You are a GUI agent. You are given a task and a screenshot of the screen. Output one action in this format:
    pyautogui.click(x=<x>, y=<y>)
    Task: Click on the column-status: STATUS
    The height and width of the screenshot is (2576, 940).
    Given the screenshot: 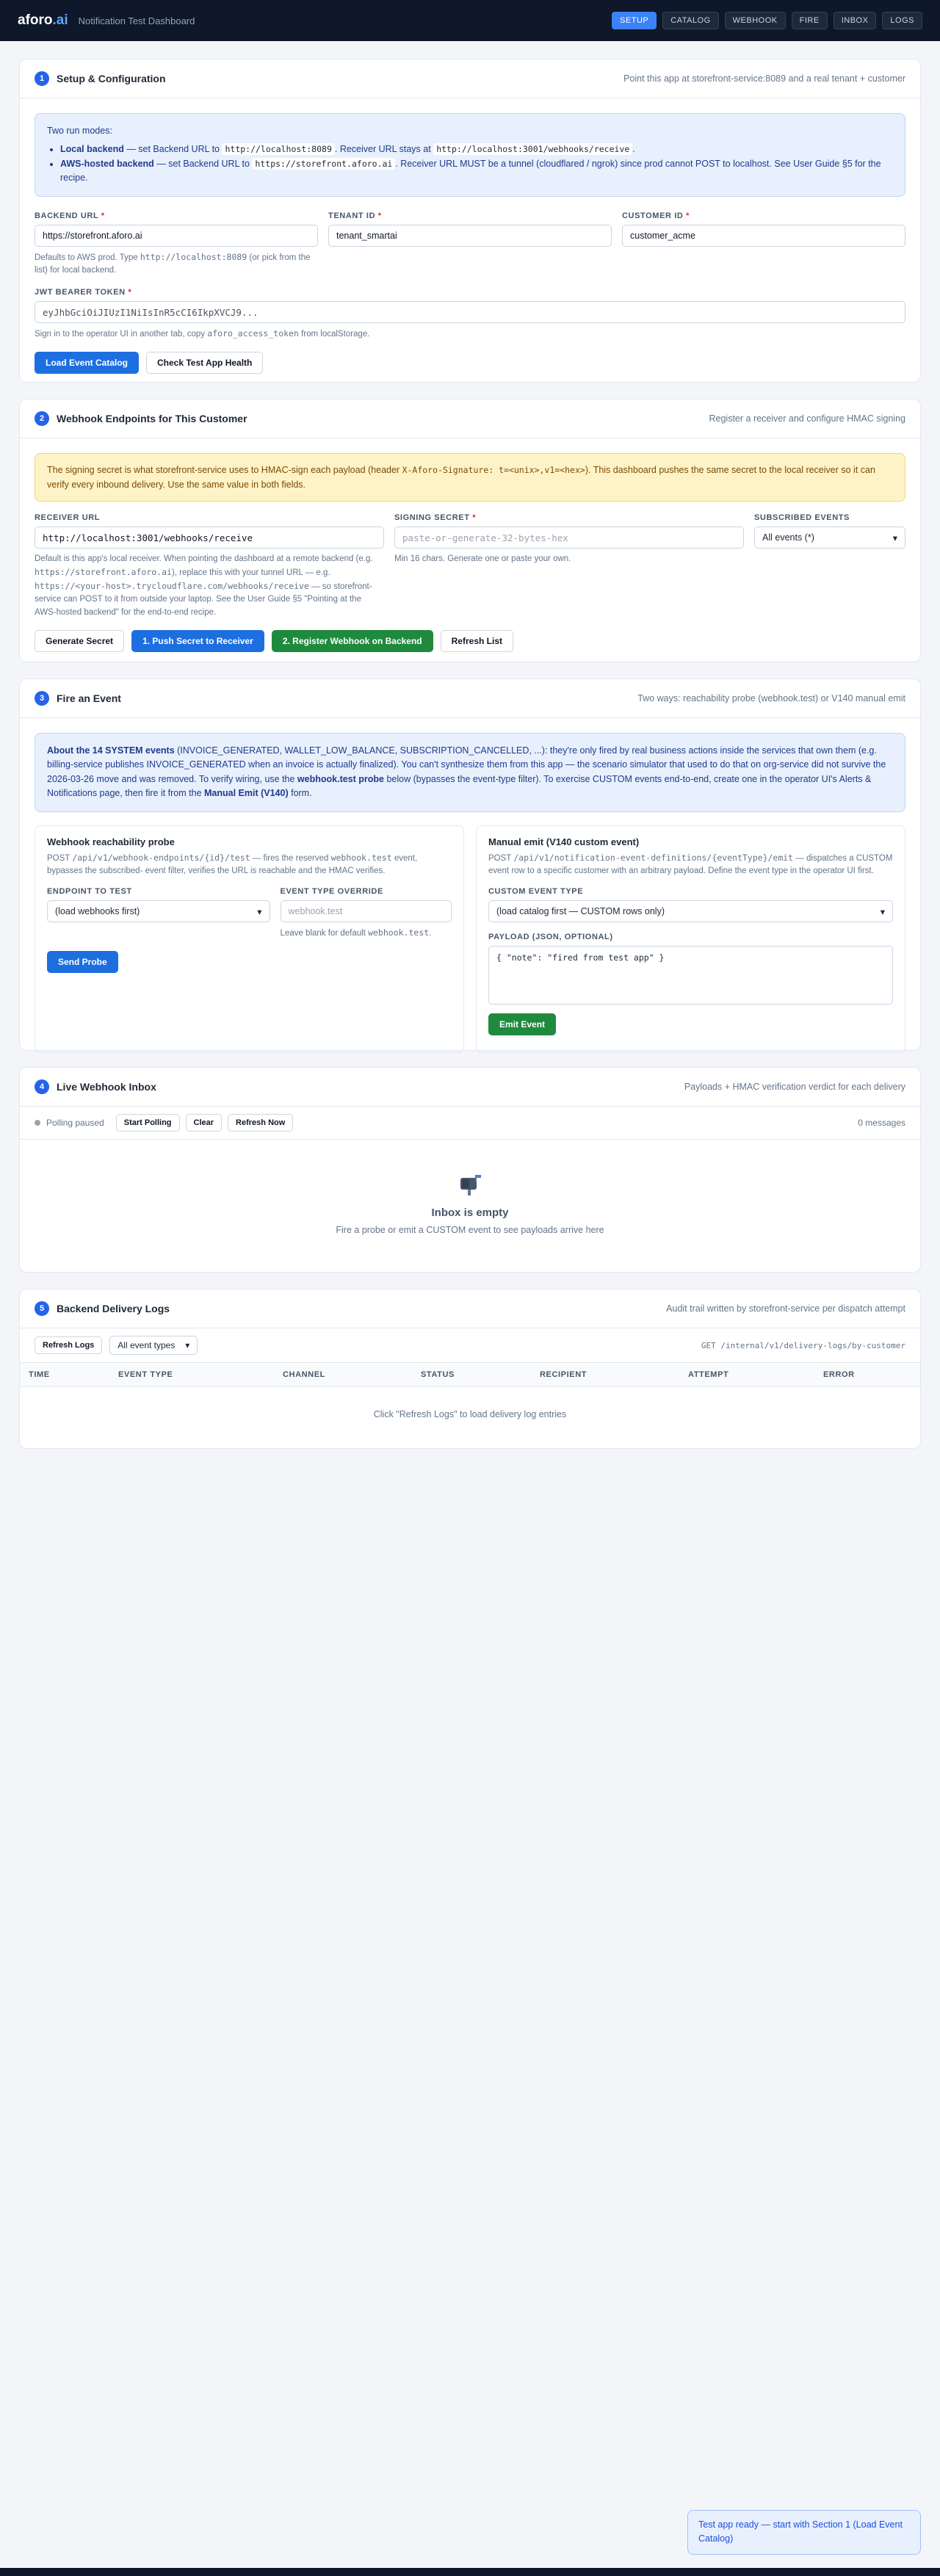 What is the action you would take?
    pyautogui.click(x=438, y=1374)
    